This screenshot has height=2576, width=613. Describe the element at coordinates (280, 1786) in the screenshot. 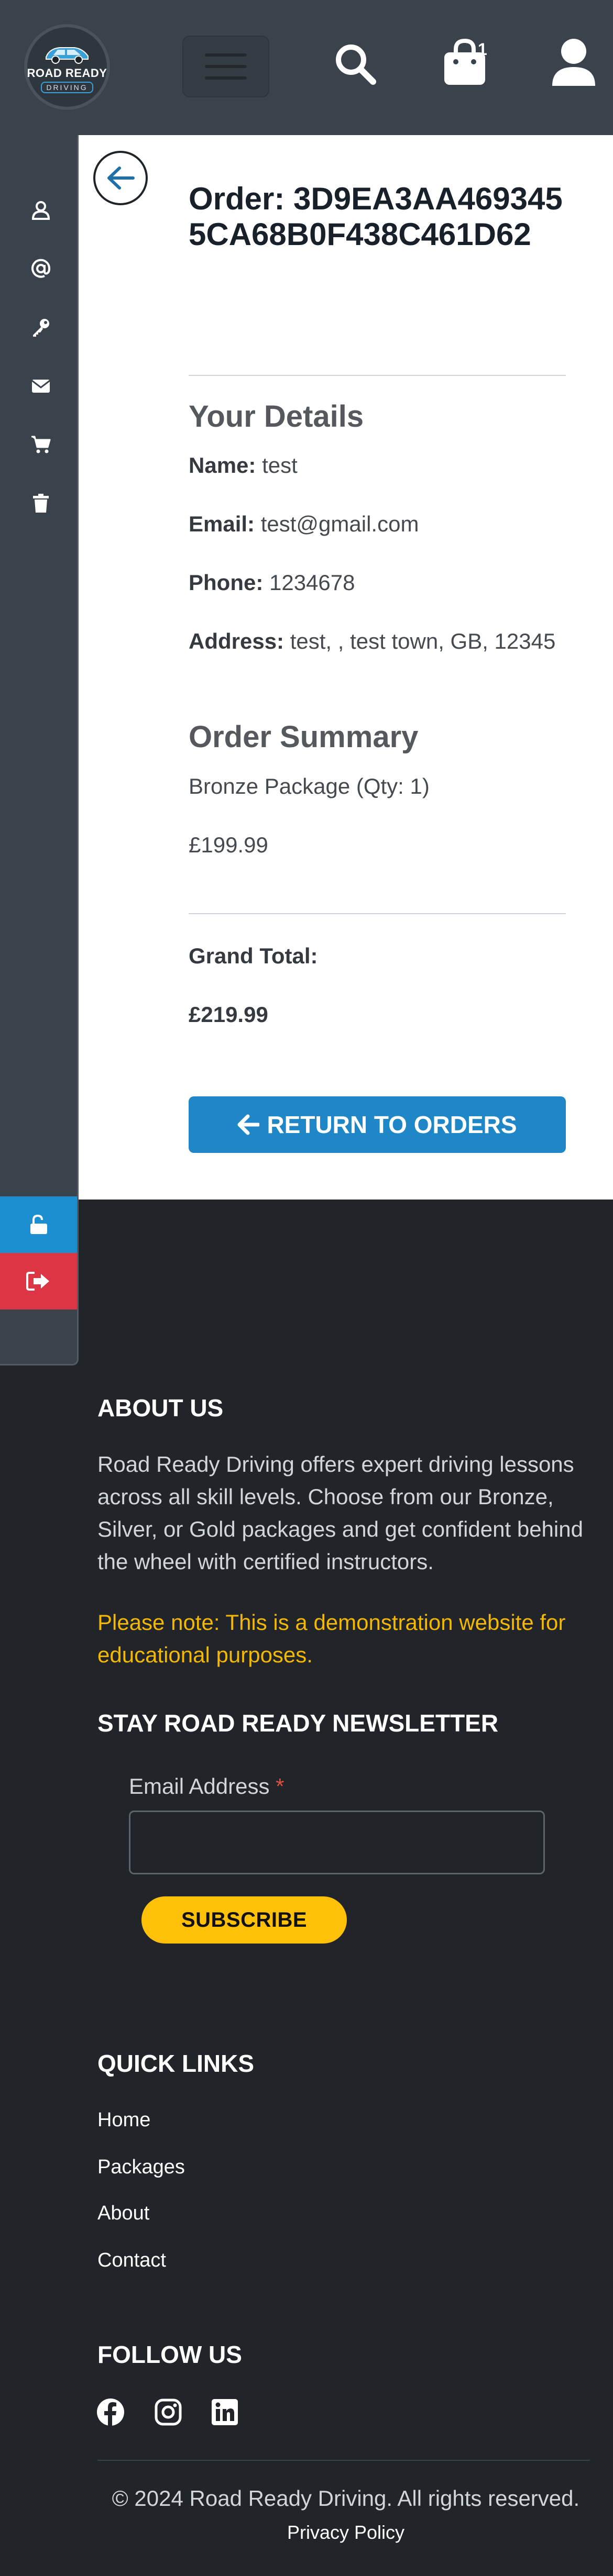

I see `required-mark: *` at that location.